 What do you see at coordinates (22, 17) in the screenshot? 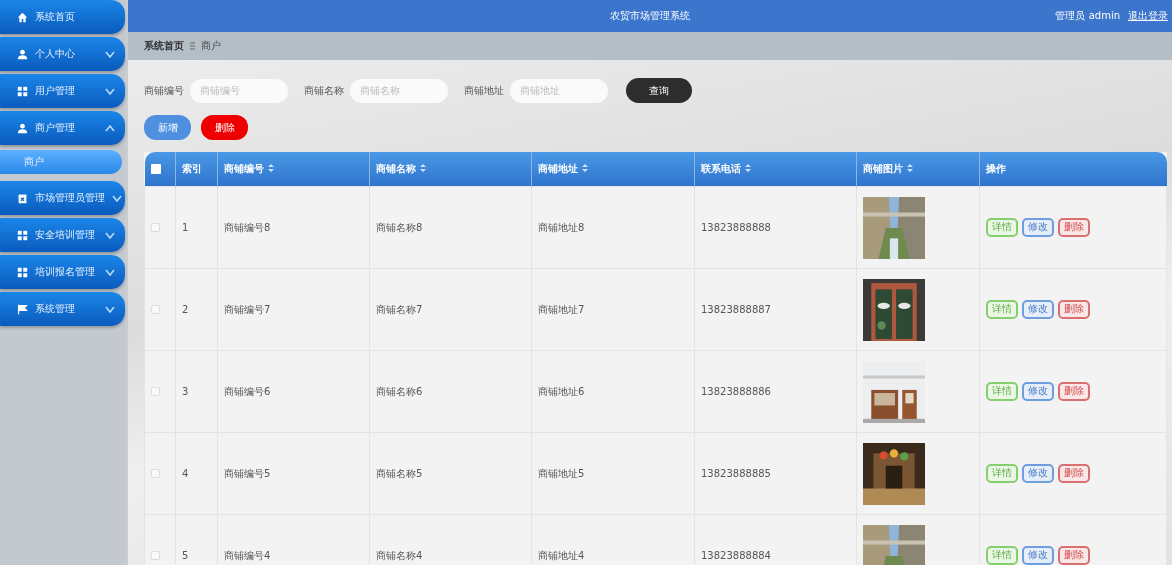
I see `home-icon` at bounding box center [22, 17].